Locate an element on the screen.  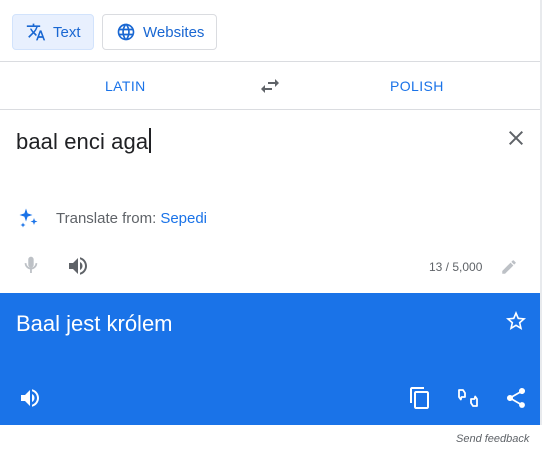
translation-text: Baal jest królem is located at coordinates (94, 323).